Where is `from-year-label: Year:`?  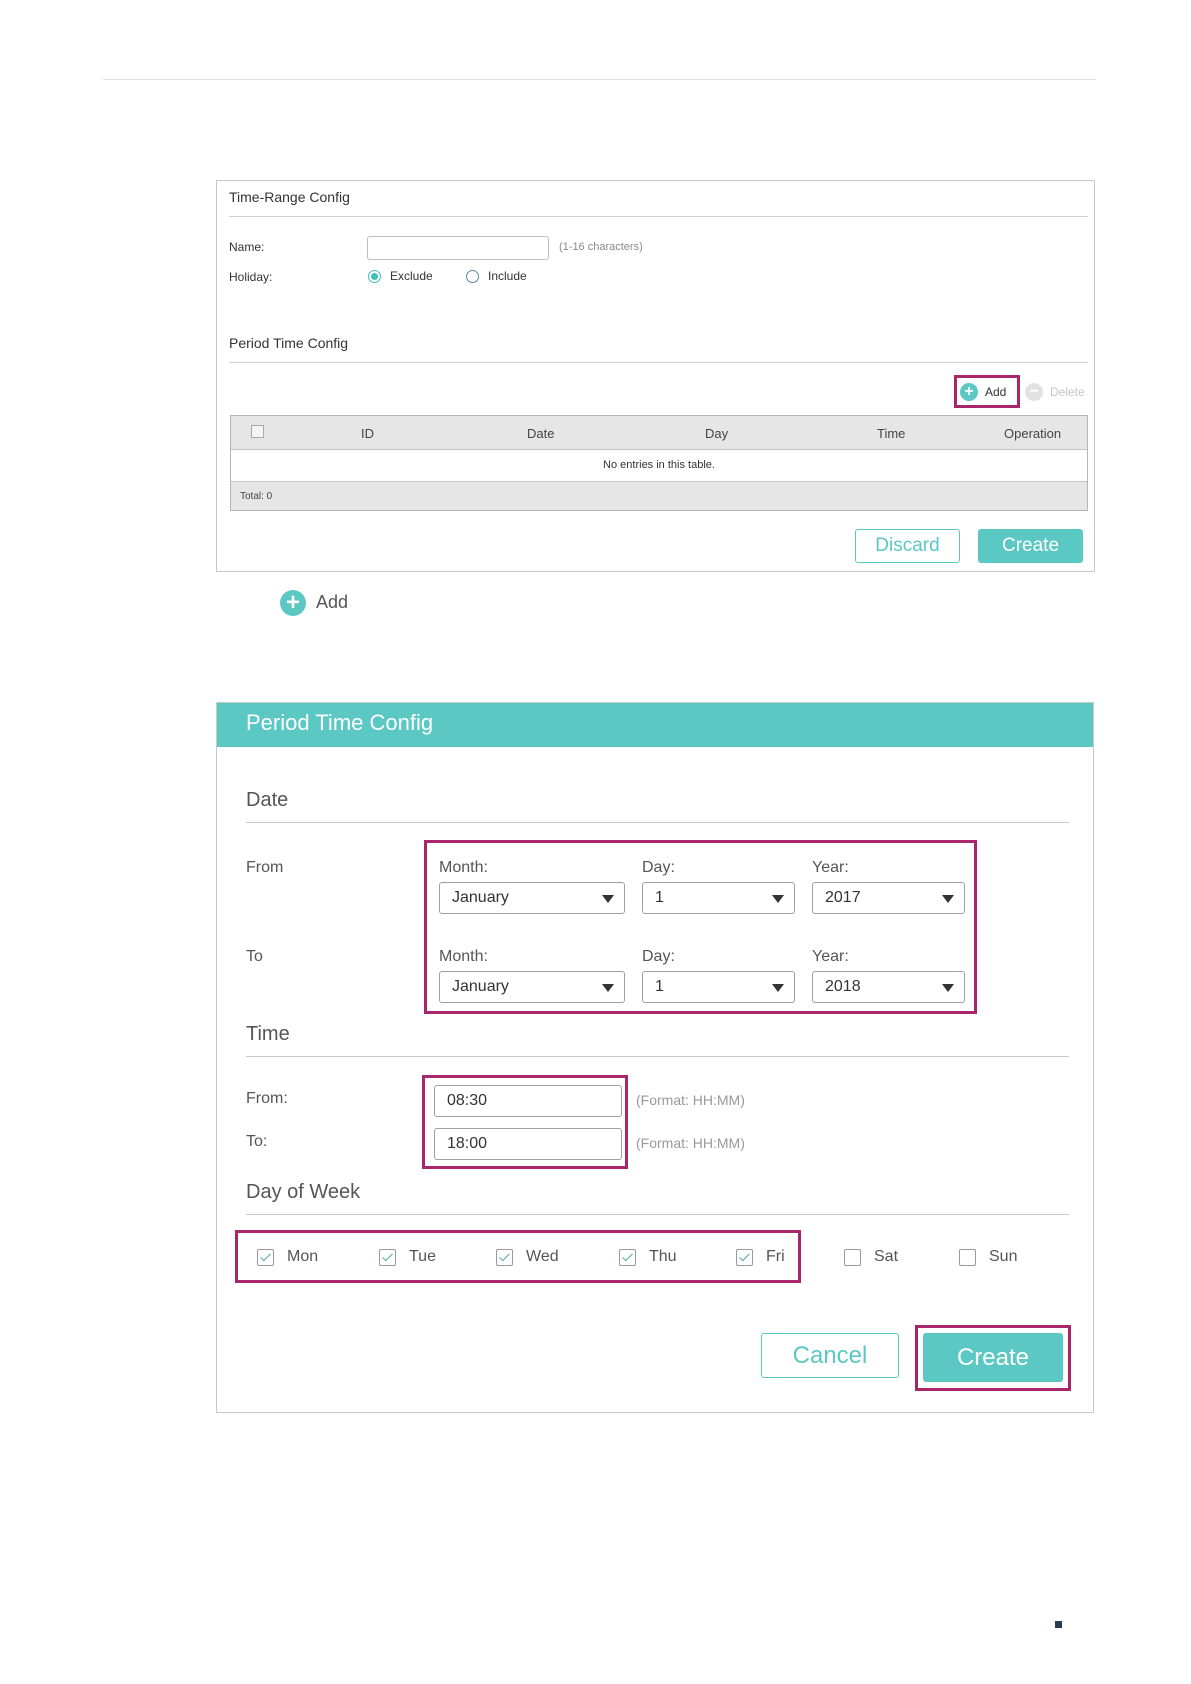
from-year-label: Year: is located at coordinates (830, 867).